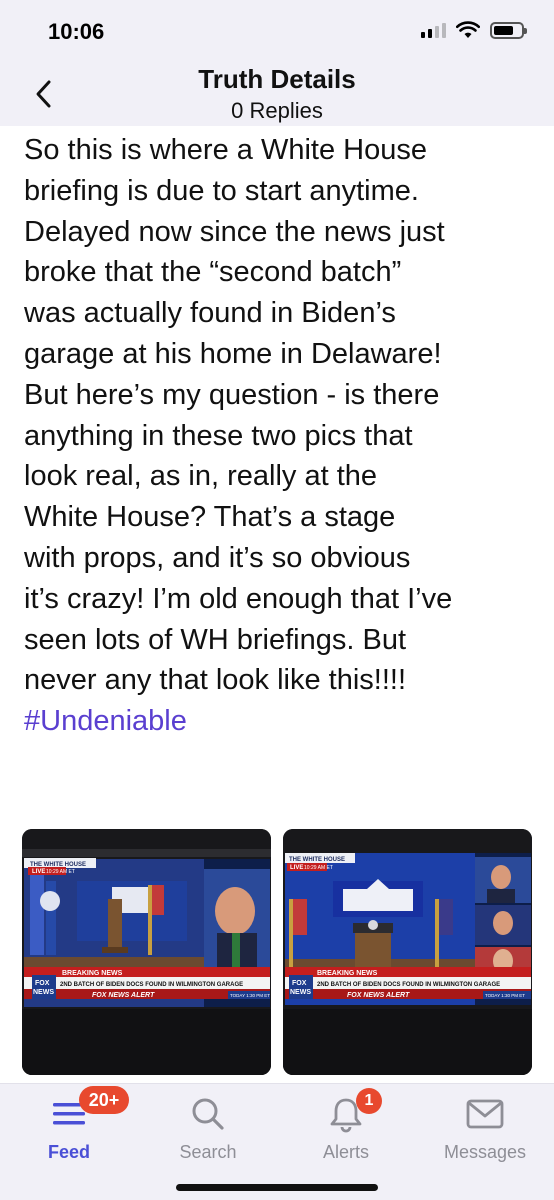  Describe the element at coordinates (225, 150) in the screenshot. I see `post-text-line: So this is where a White House` at that location.